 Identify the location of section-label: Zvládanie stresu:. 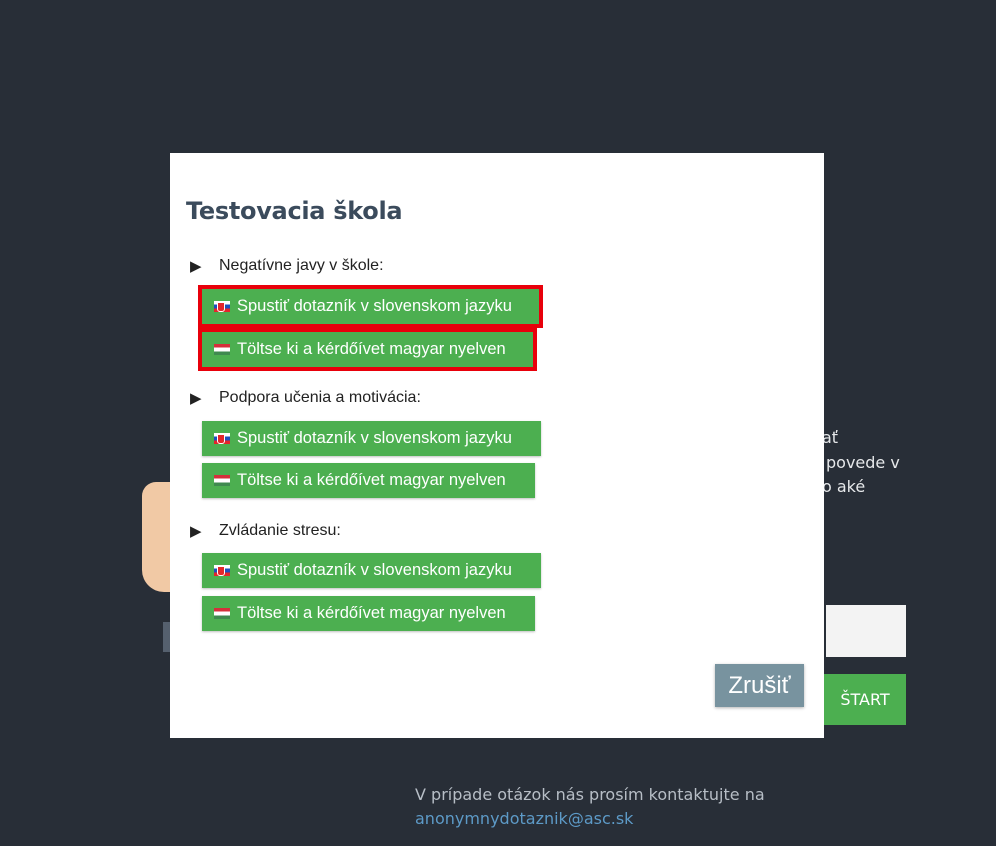
(280, 530).